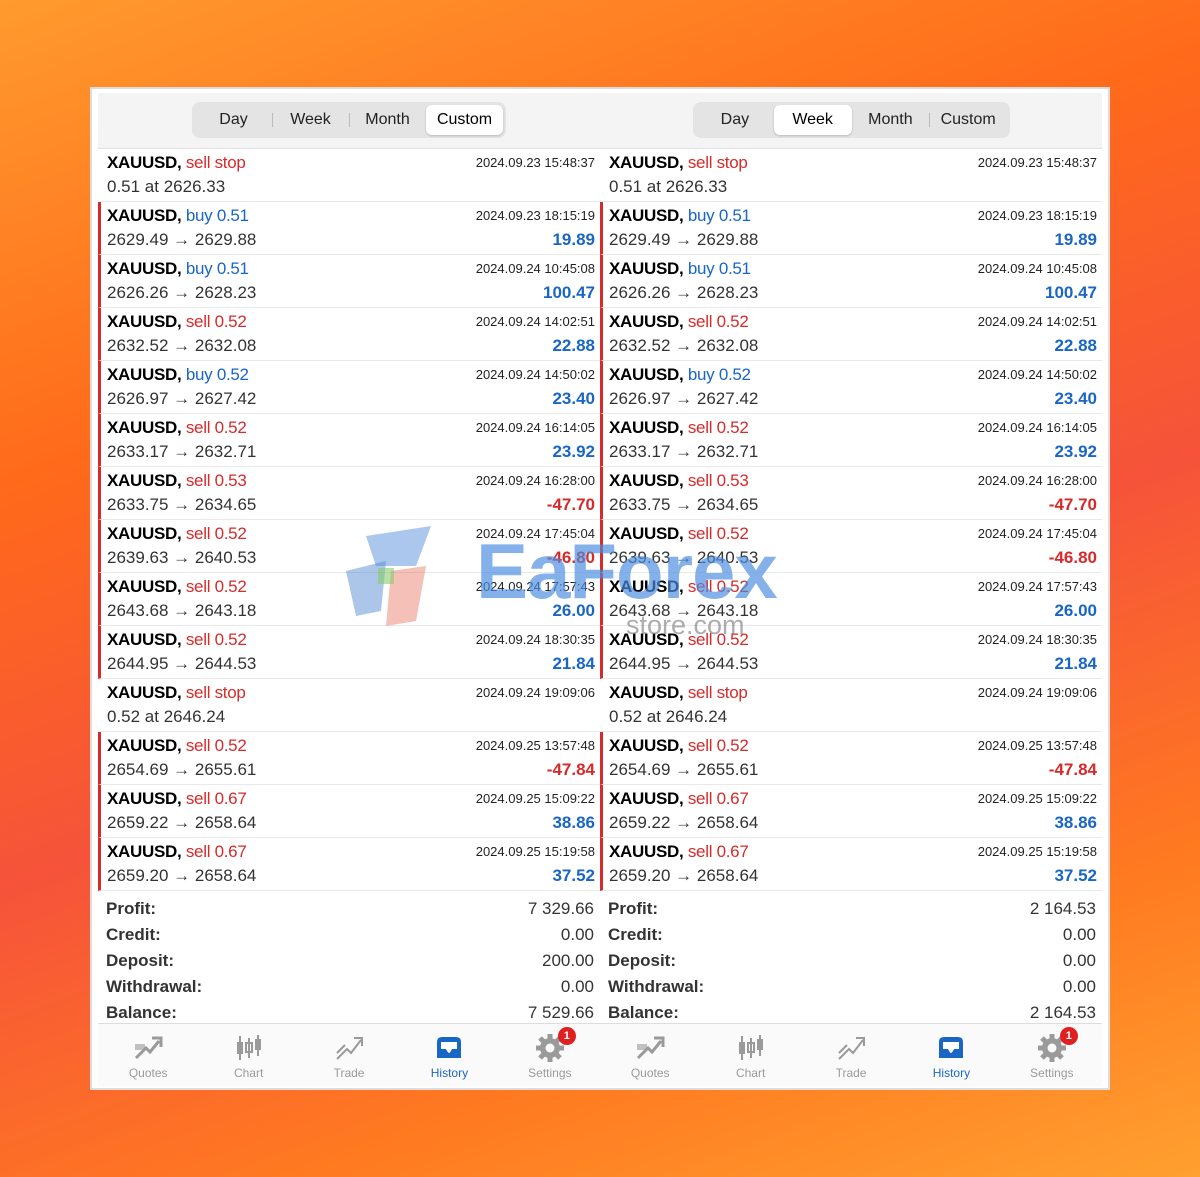 The image size is (1200, 1177). I want to click on trade-time: 2024.09.24 10:45:08, so click(1037, 268).